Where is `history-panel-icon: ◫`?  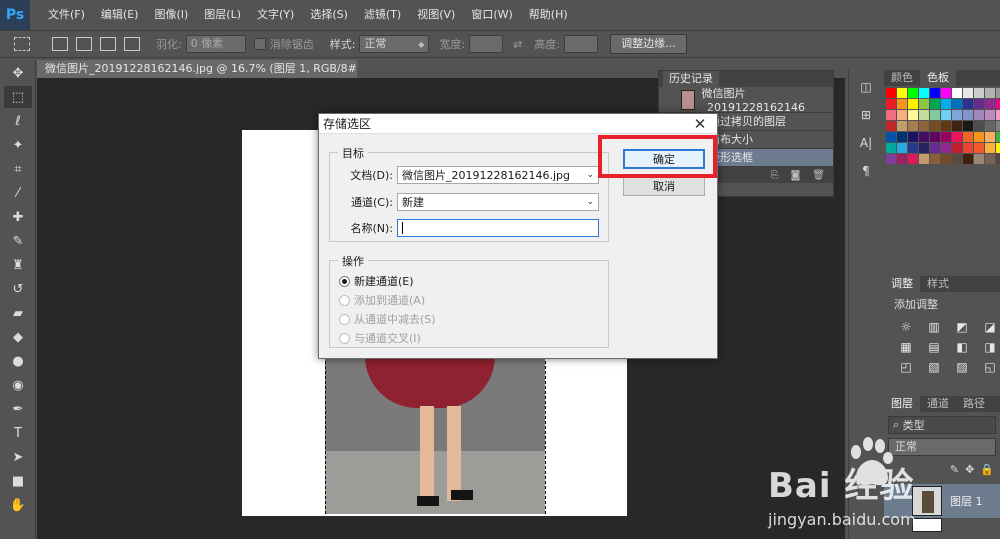 history-panel-icon: ◫ is located at coordinates (866, 87).